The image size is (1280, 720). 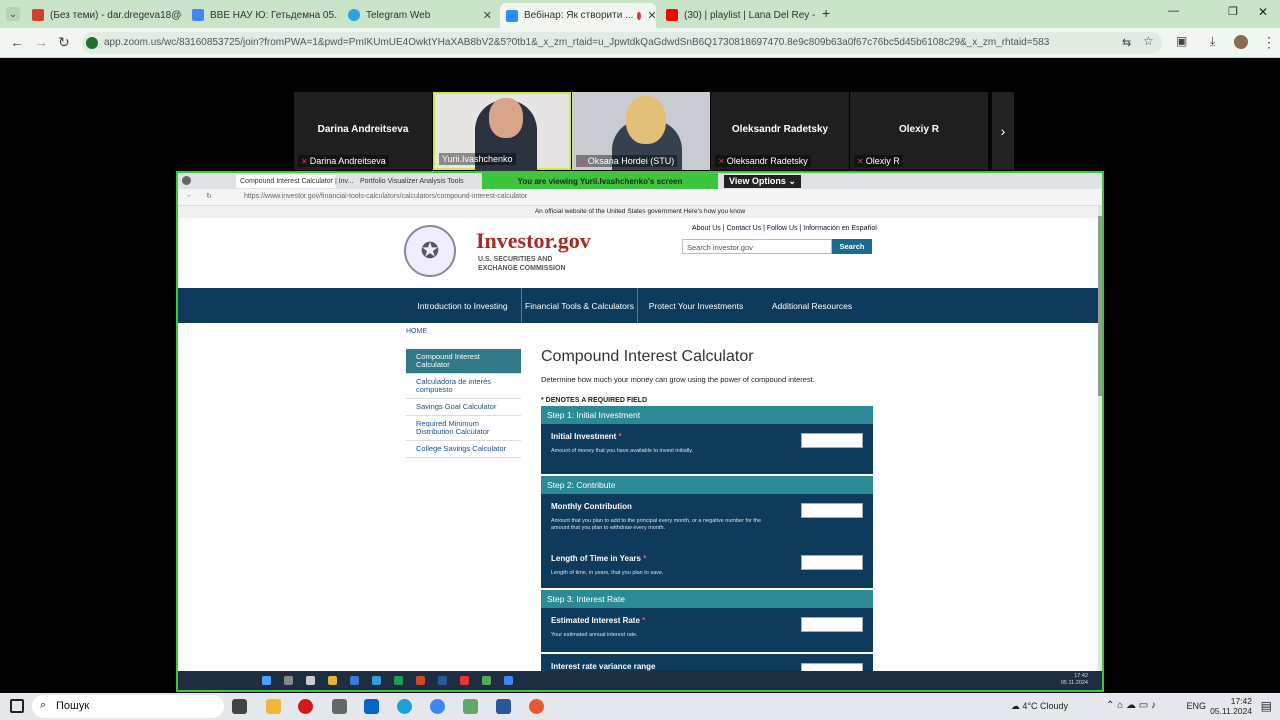 I want to click on step-header: Step 2: Contribute, so click(x=707, y=485).